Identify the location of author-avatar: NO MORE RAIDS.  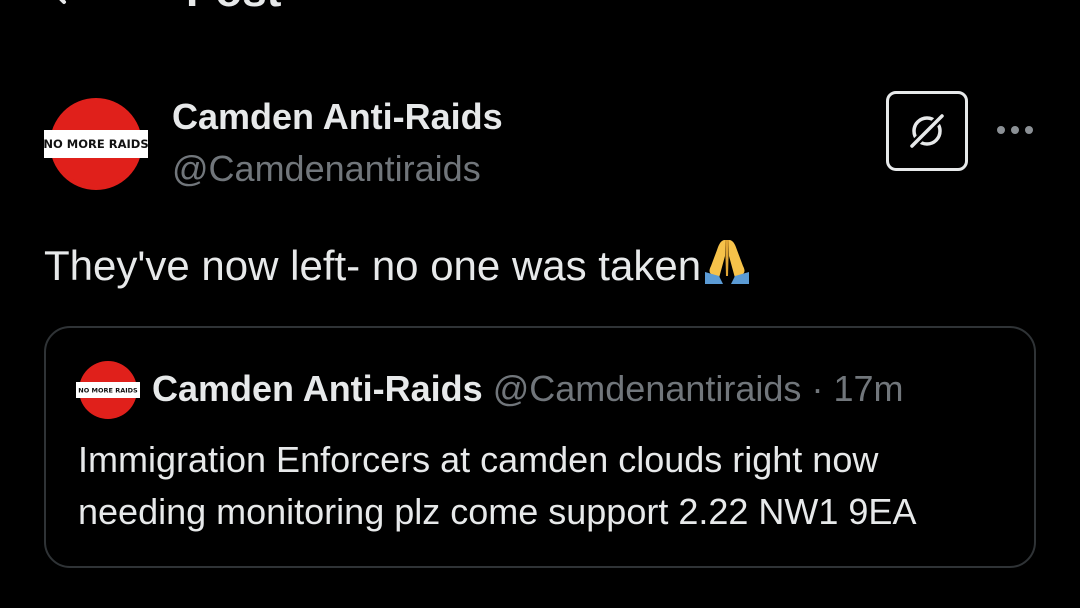
(96, 144).